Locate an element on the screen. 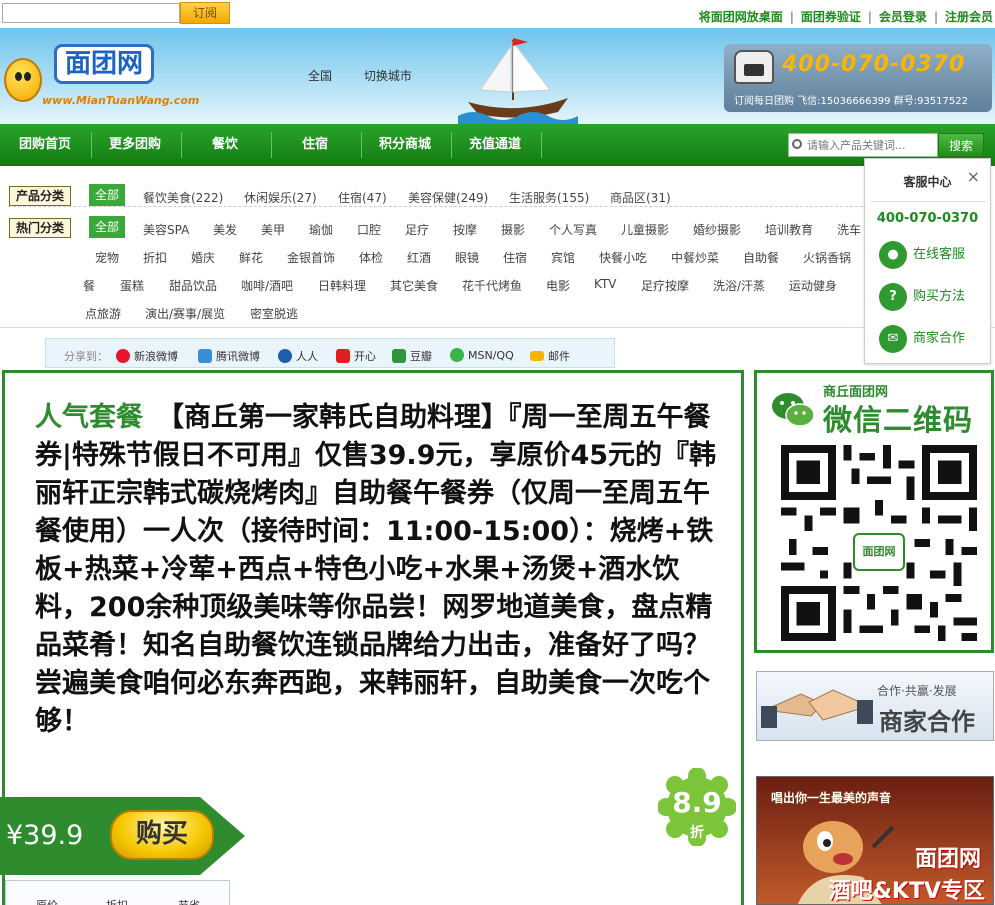  hot-category-link: 眼镜 is located at coordinates (467, 257).